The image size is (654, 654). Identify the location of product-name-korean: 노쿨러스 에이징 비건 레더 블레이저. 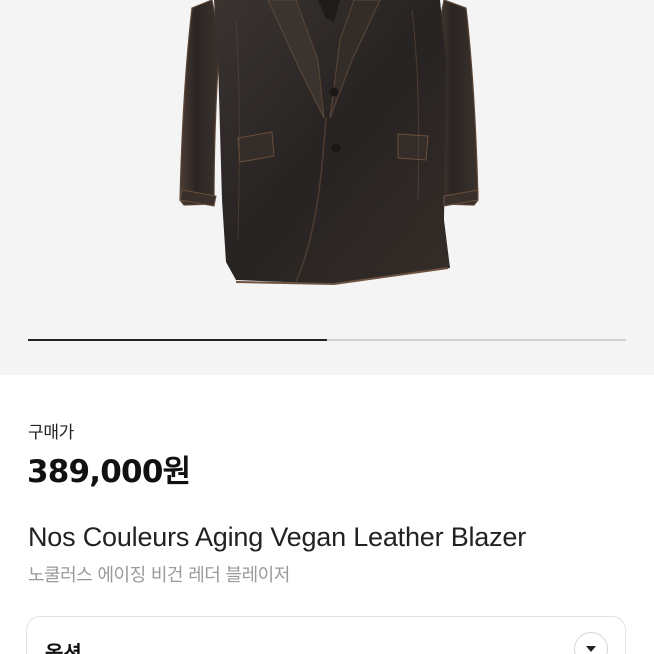
(159, 575).